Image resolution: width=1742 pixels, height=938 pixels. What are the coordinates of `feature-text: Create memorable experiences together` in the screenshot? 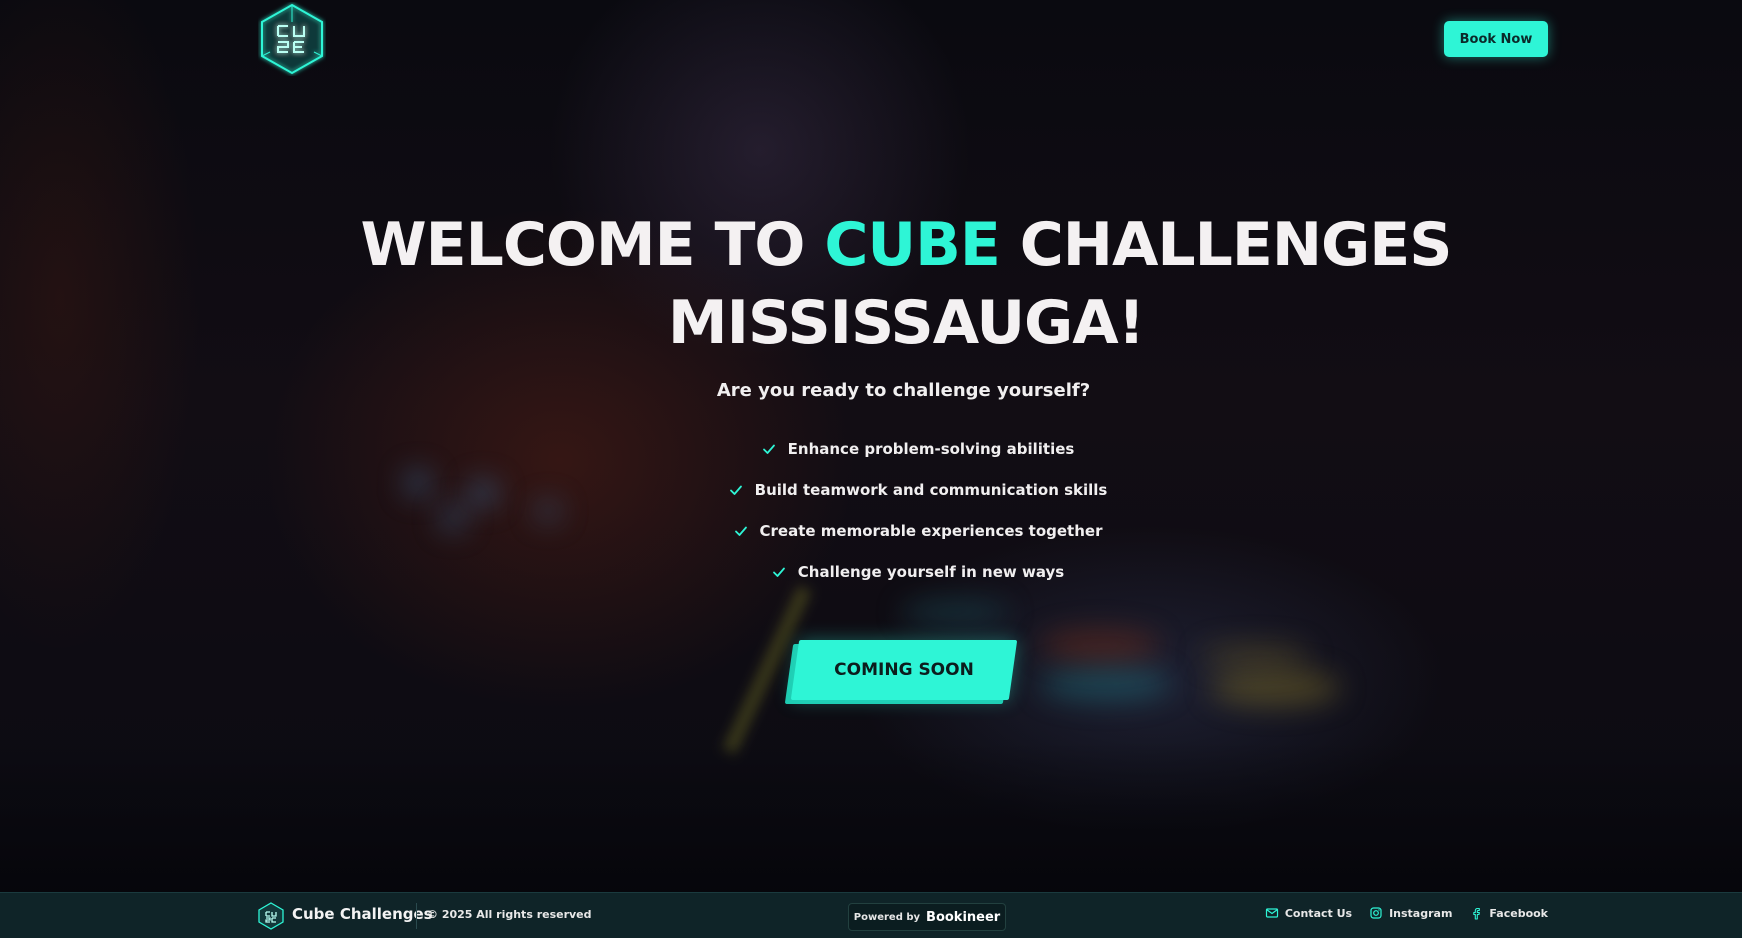 It's located at (931, 531).